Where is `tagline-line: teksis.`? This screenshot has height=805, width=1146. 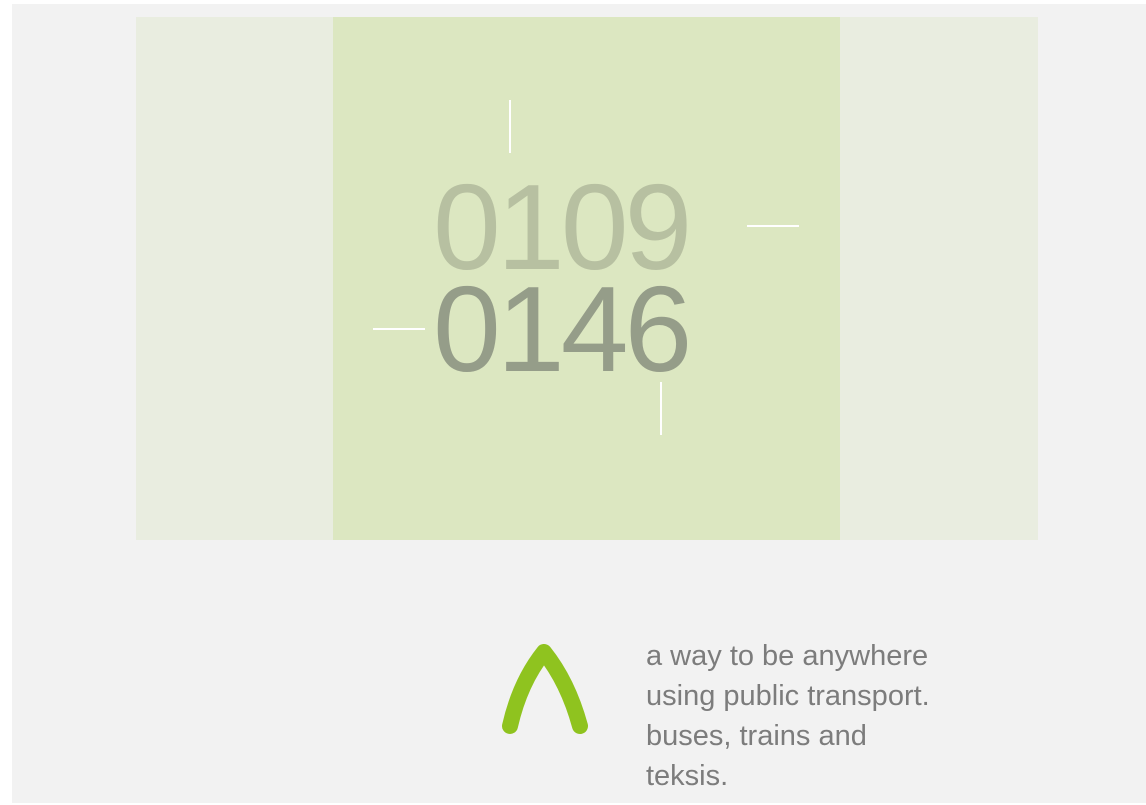 tagline-line: teksis. is located at coordinates (687, 776).